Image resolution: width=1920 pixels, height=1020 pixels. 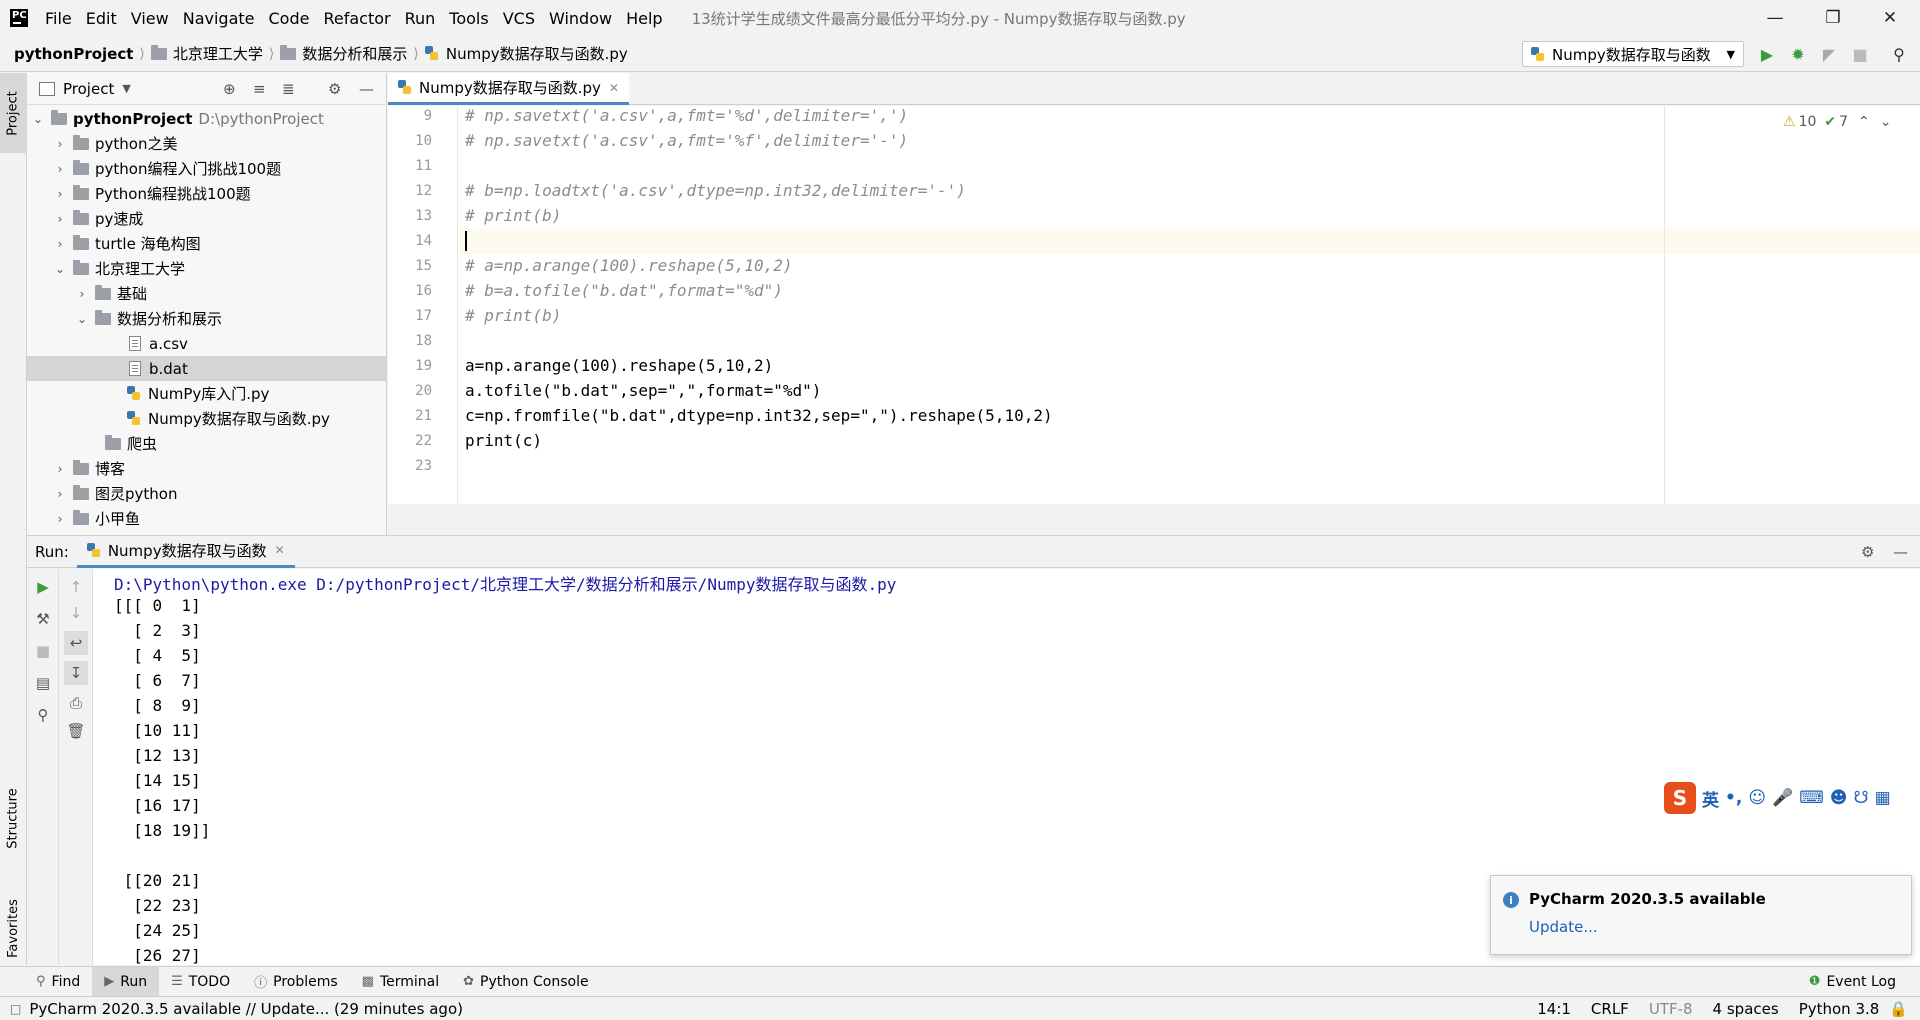 I want to click on search-icon: ⚲, so click(x=1899, y=54).